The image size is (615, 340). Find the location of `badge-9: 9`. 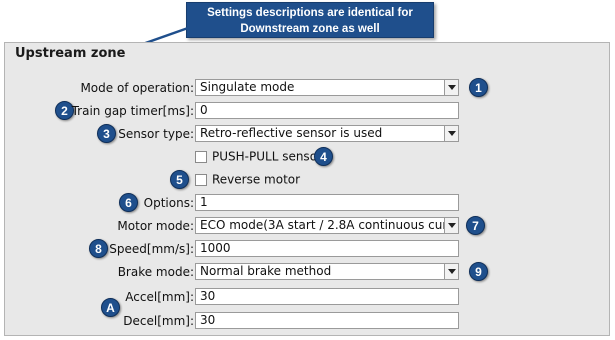

badge-9: 9 is located at coordinates (478, 271).